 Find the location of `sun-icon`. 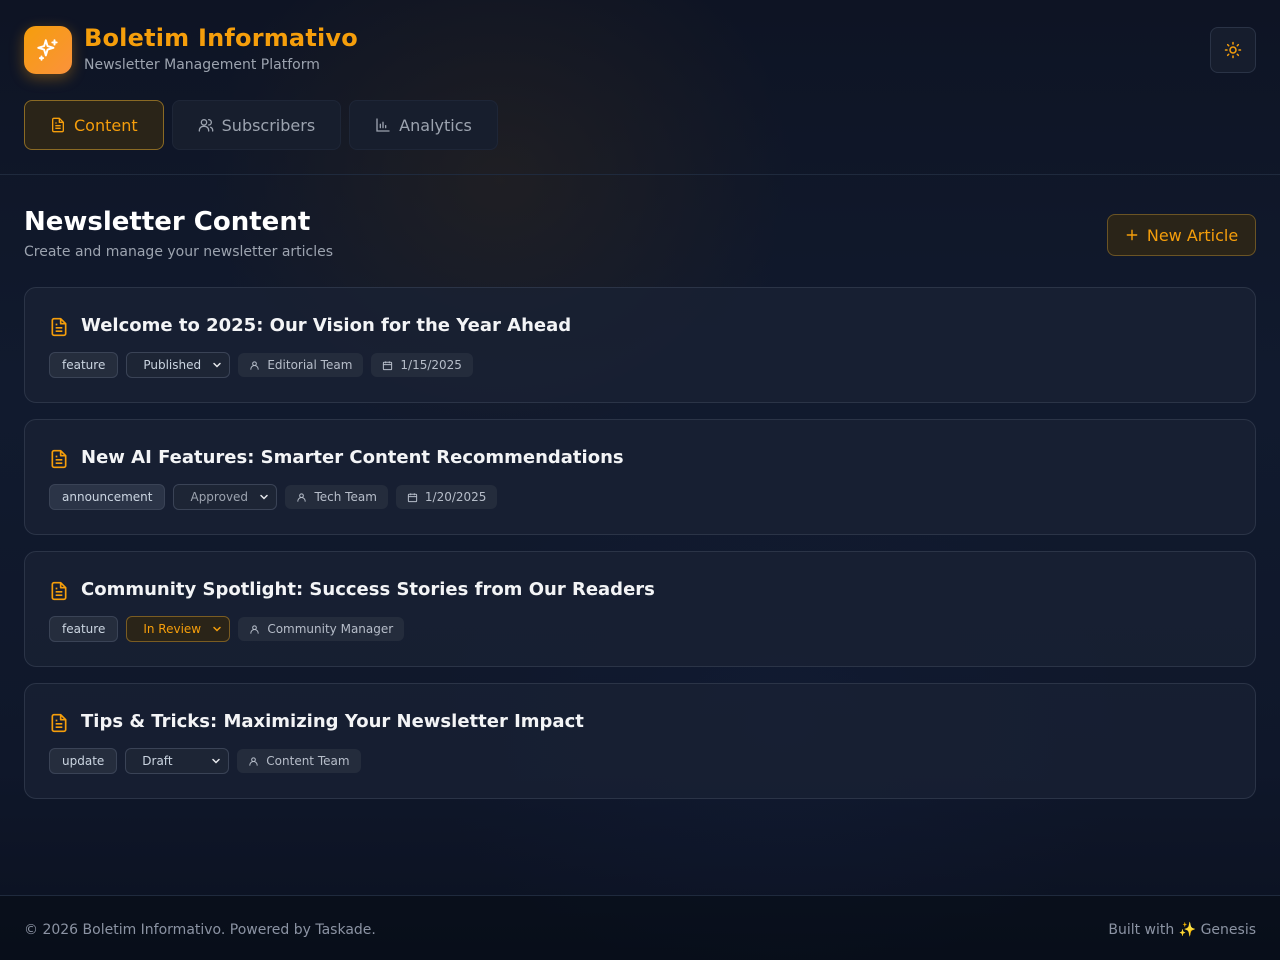

sun-icon is located at coordinates (1233, 50).